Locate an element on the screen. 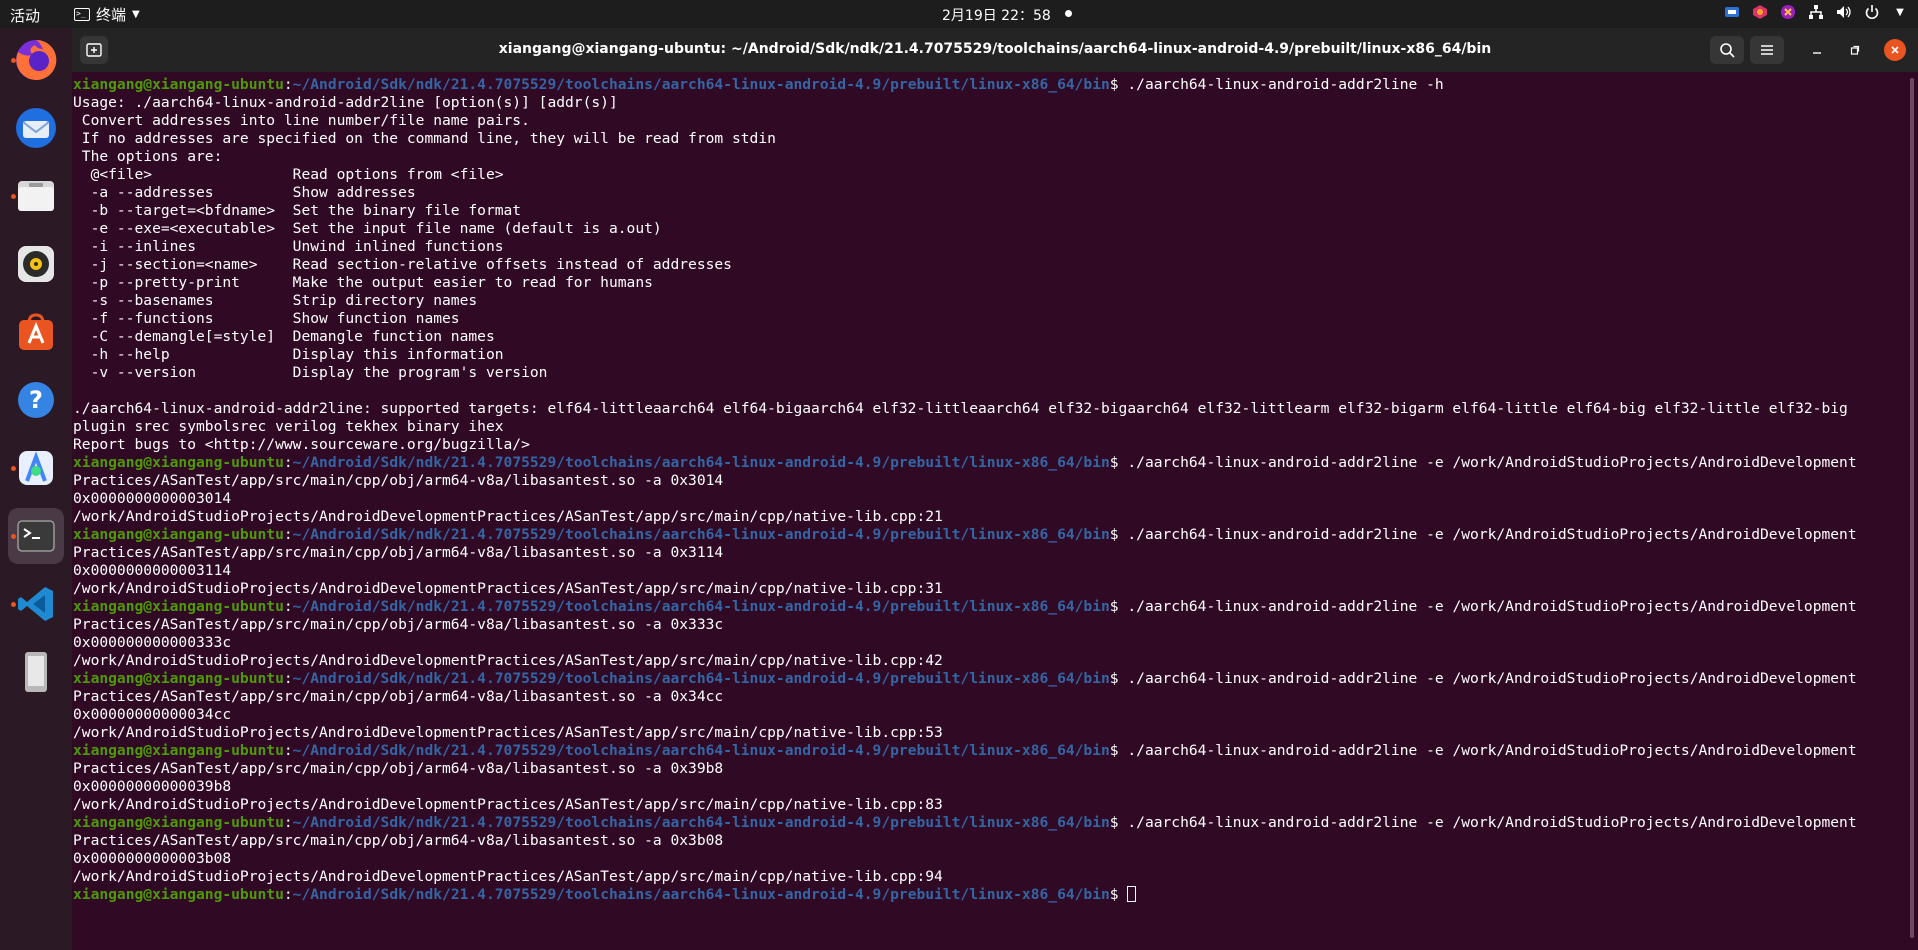 This screenshot has width=1918, height=950. software-store-icon is located at coordinates (36, 331).